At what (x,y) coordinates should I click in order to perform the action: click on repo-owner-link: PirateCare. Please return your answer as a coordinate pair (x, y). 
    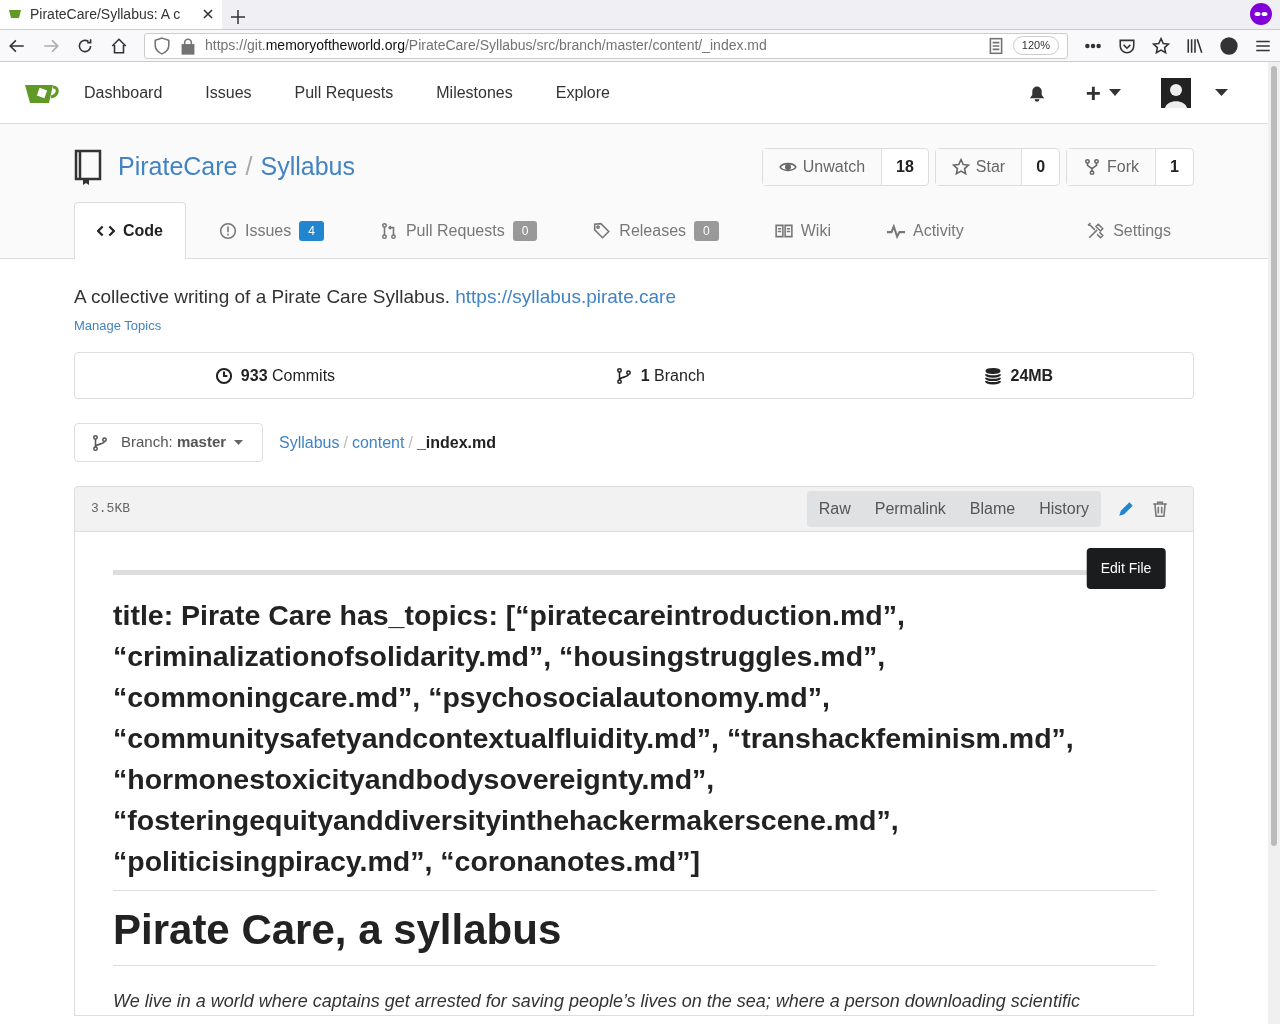
    Looking at the image, I should click on (178, 167).